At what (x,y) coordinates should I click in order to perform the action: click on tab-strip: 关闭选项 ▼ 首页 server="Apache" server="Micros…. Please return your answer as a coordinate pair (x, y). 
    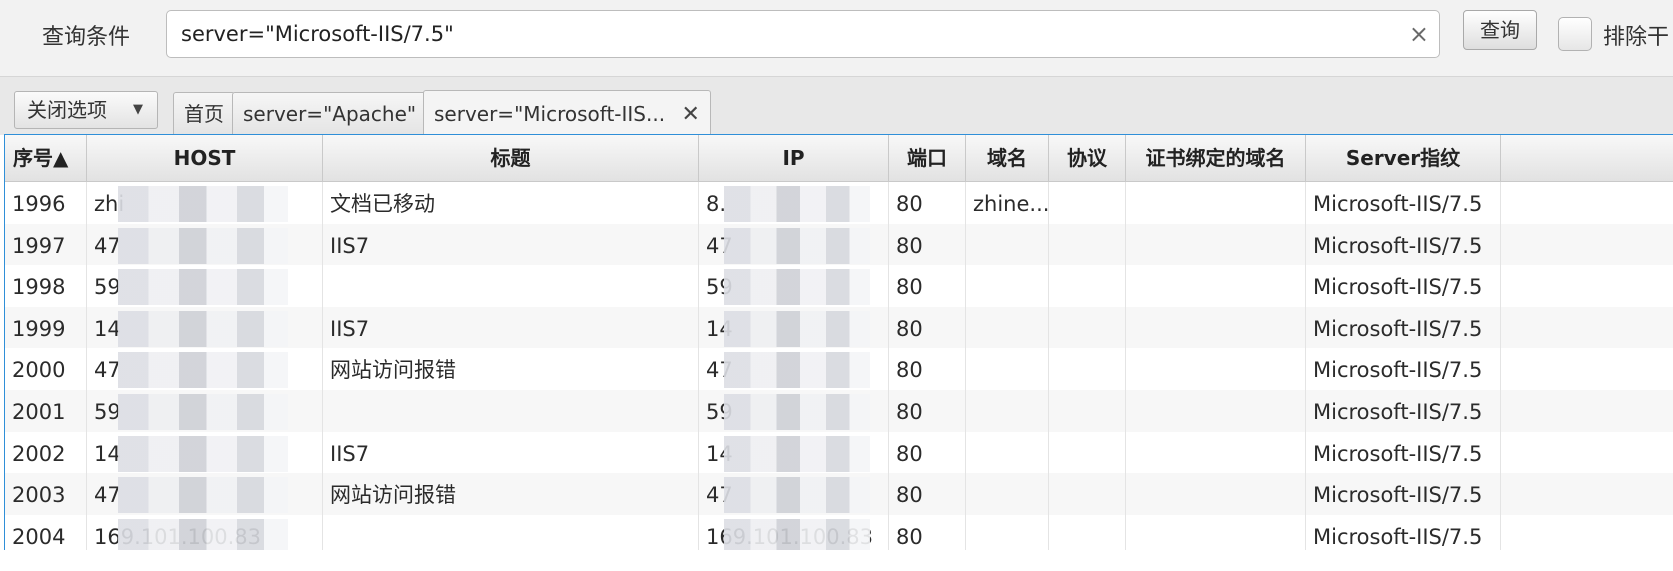
    Looking at the image, I should click on (836, 106).